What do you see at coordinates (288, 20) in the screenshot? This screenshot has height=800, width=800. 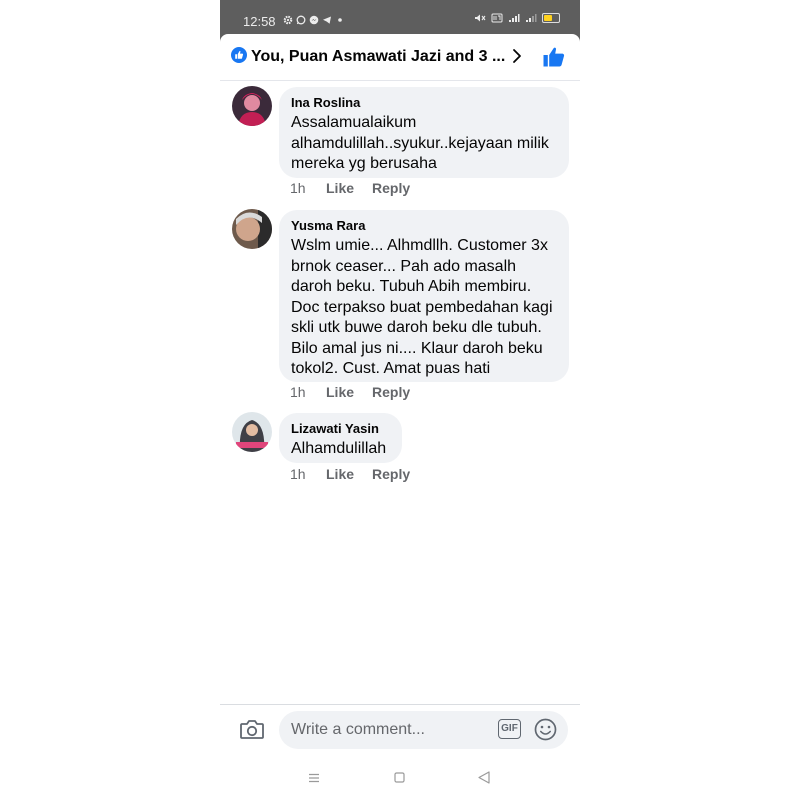 I see `gear-icon` at bounding box center [288, 20].